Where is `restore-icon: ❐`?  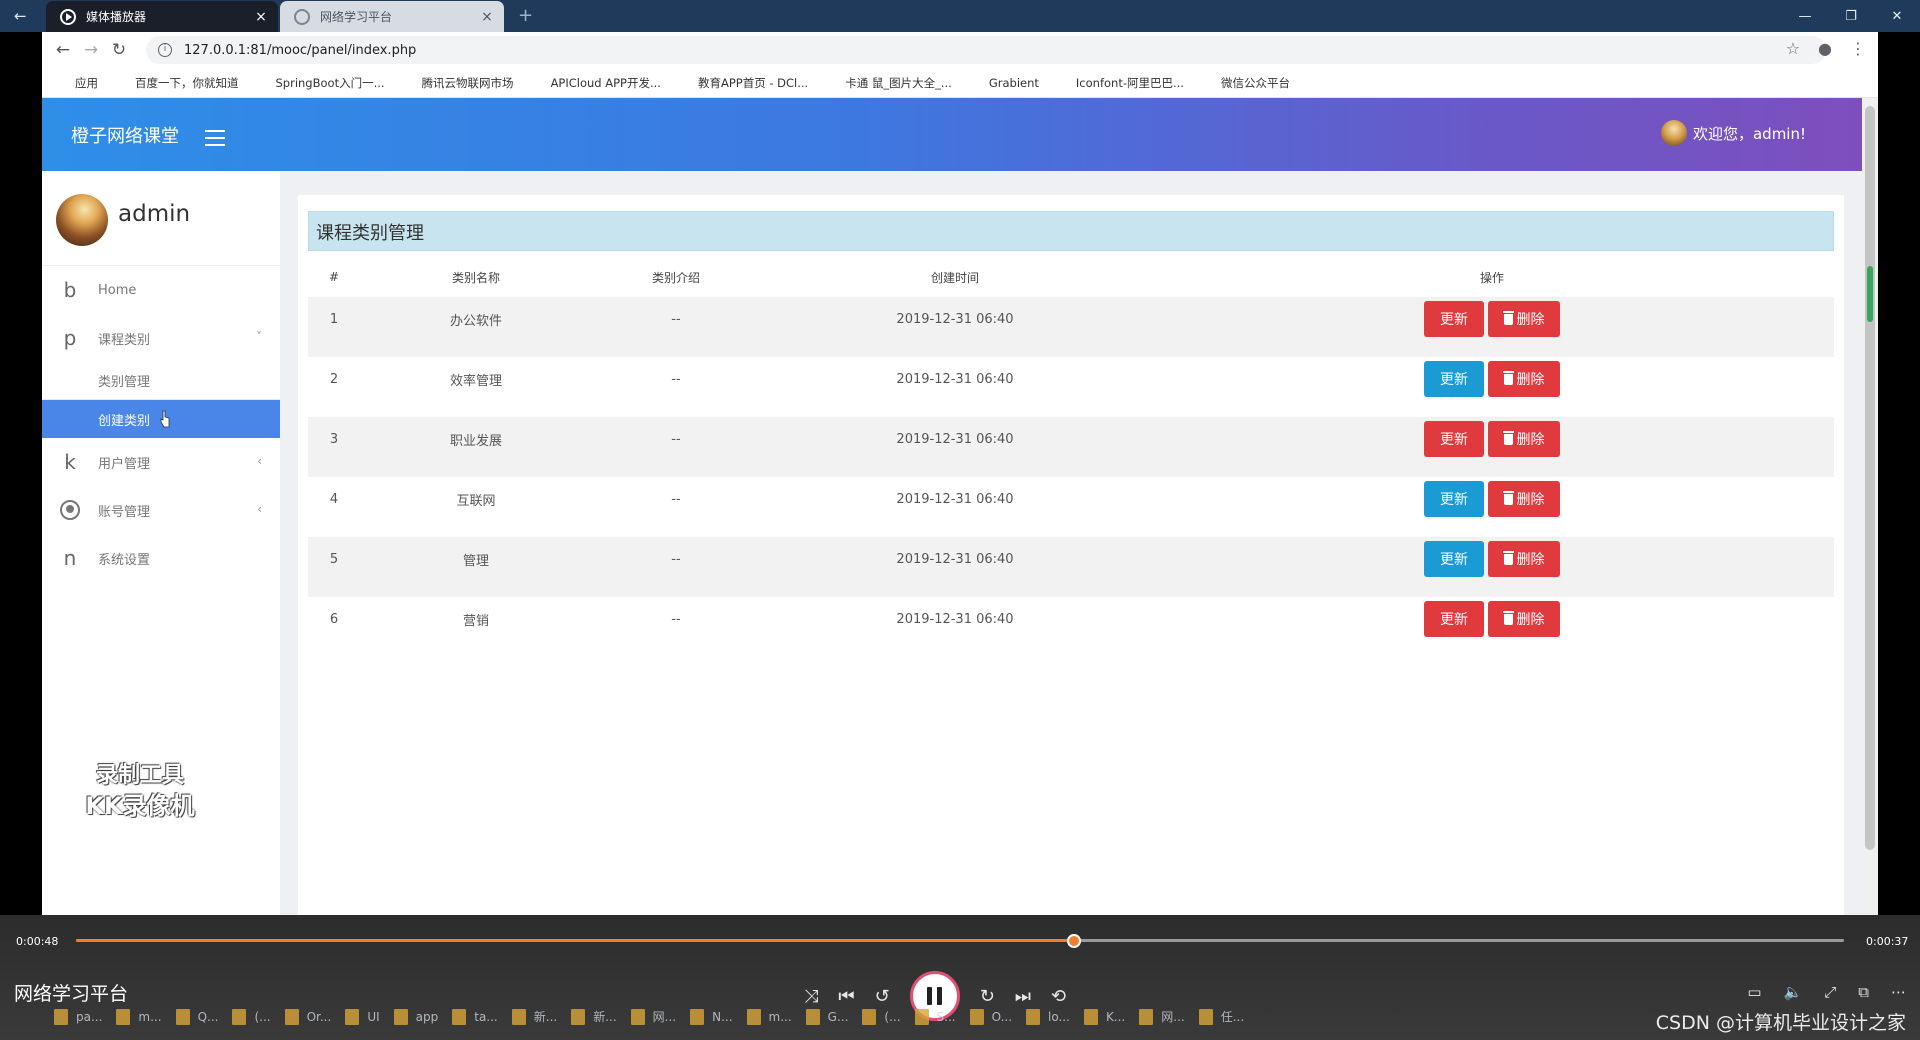 restore-icon: ❐ is located at coordinates (1851, 16).